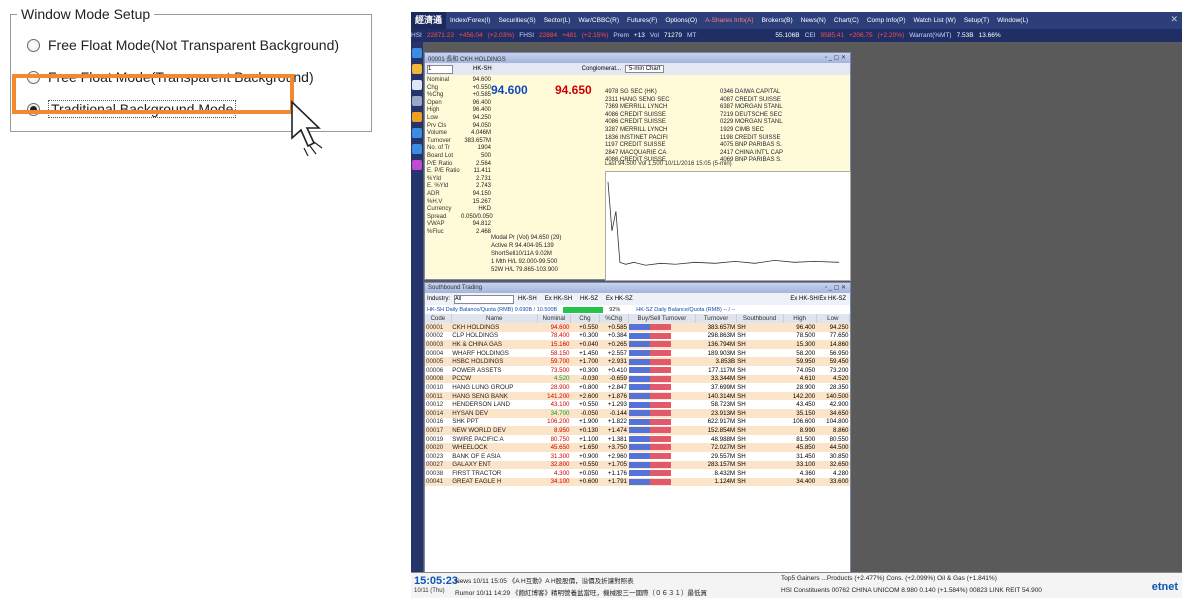 The image size is (1182, 598). Describe the element at coordinates (760, 108) in the screenshot. I see `broker-ask-item: 6387 MORGAN STANL` at that location.